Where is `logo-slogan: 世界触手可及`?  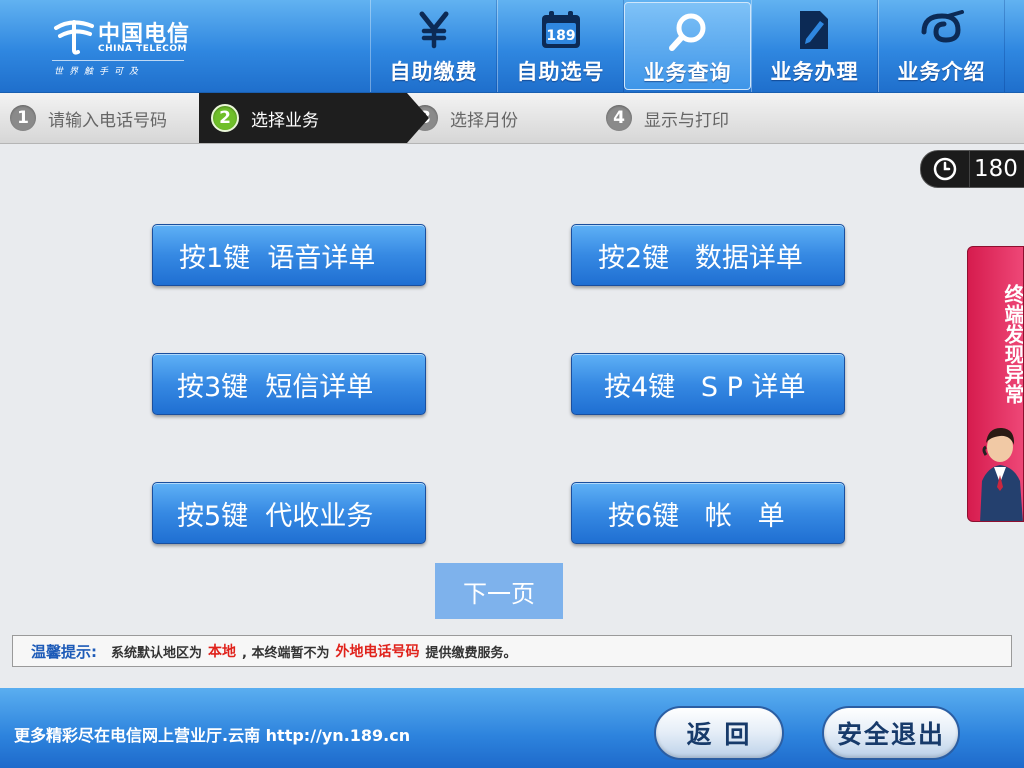 logo-slogan: 世界触手可及 is located at coordinates (99, 72).